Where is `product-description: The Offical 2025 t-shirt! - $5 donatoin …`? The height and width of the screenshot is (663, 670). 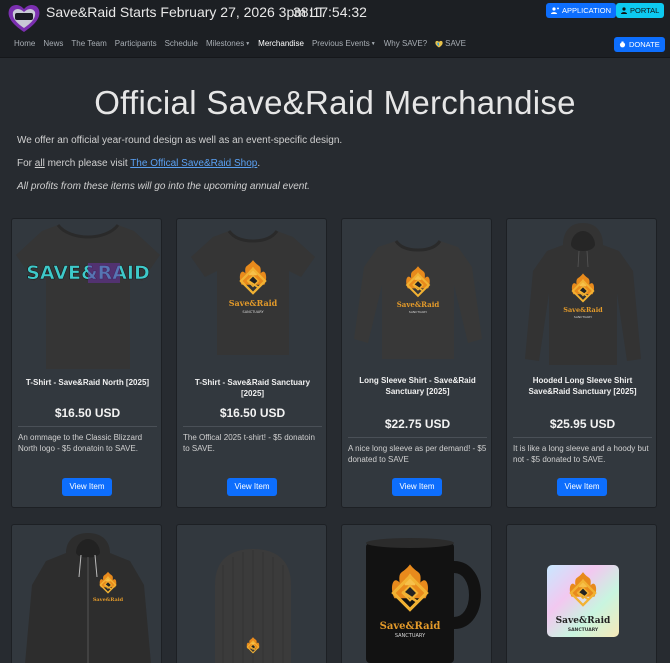 product-description: The Offical 2025 t-shirt! - $5 donatoin … is located at coordinates (249, 443).